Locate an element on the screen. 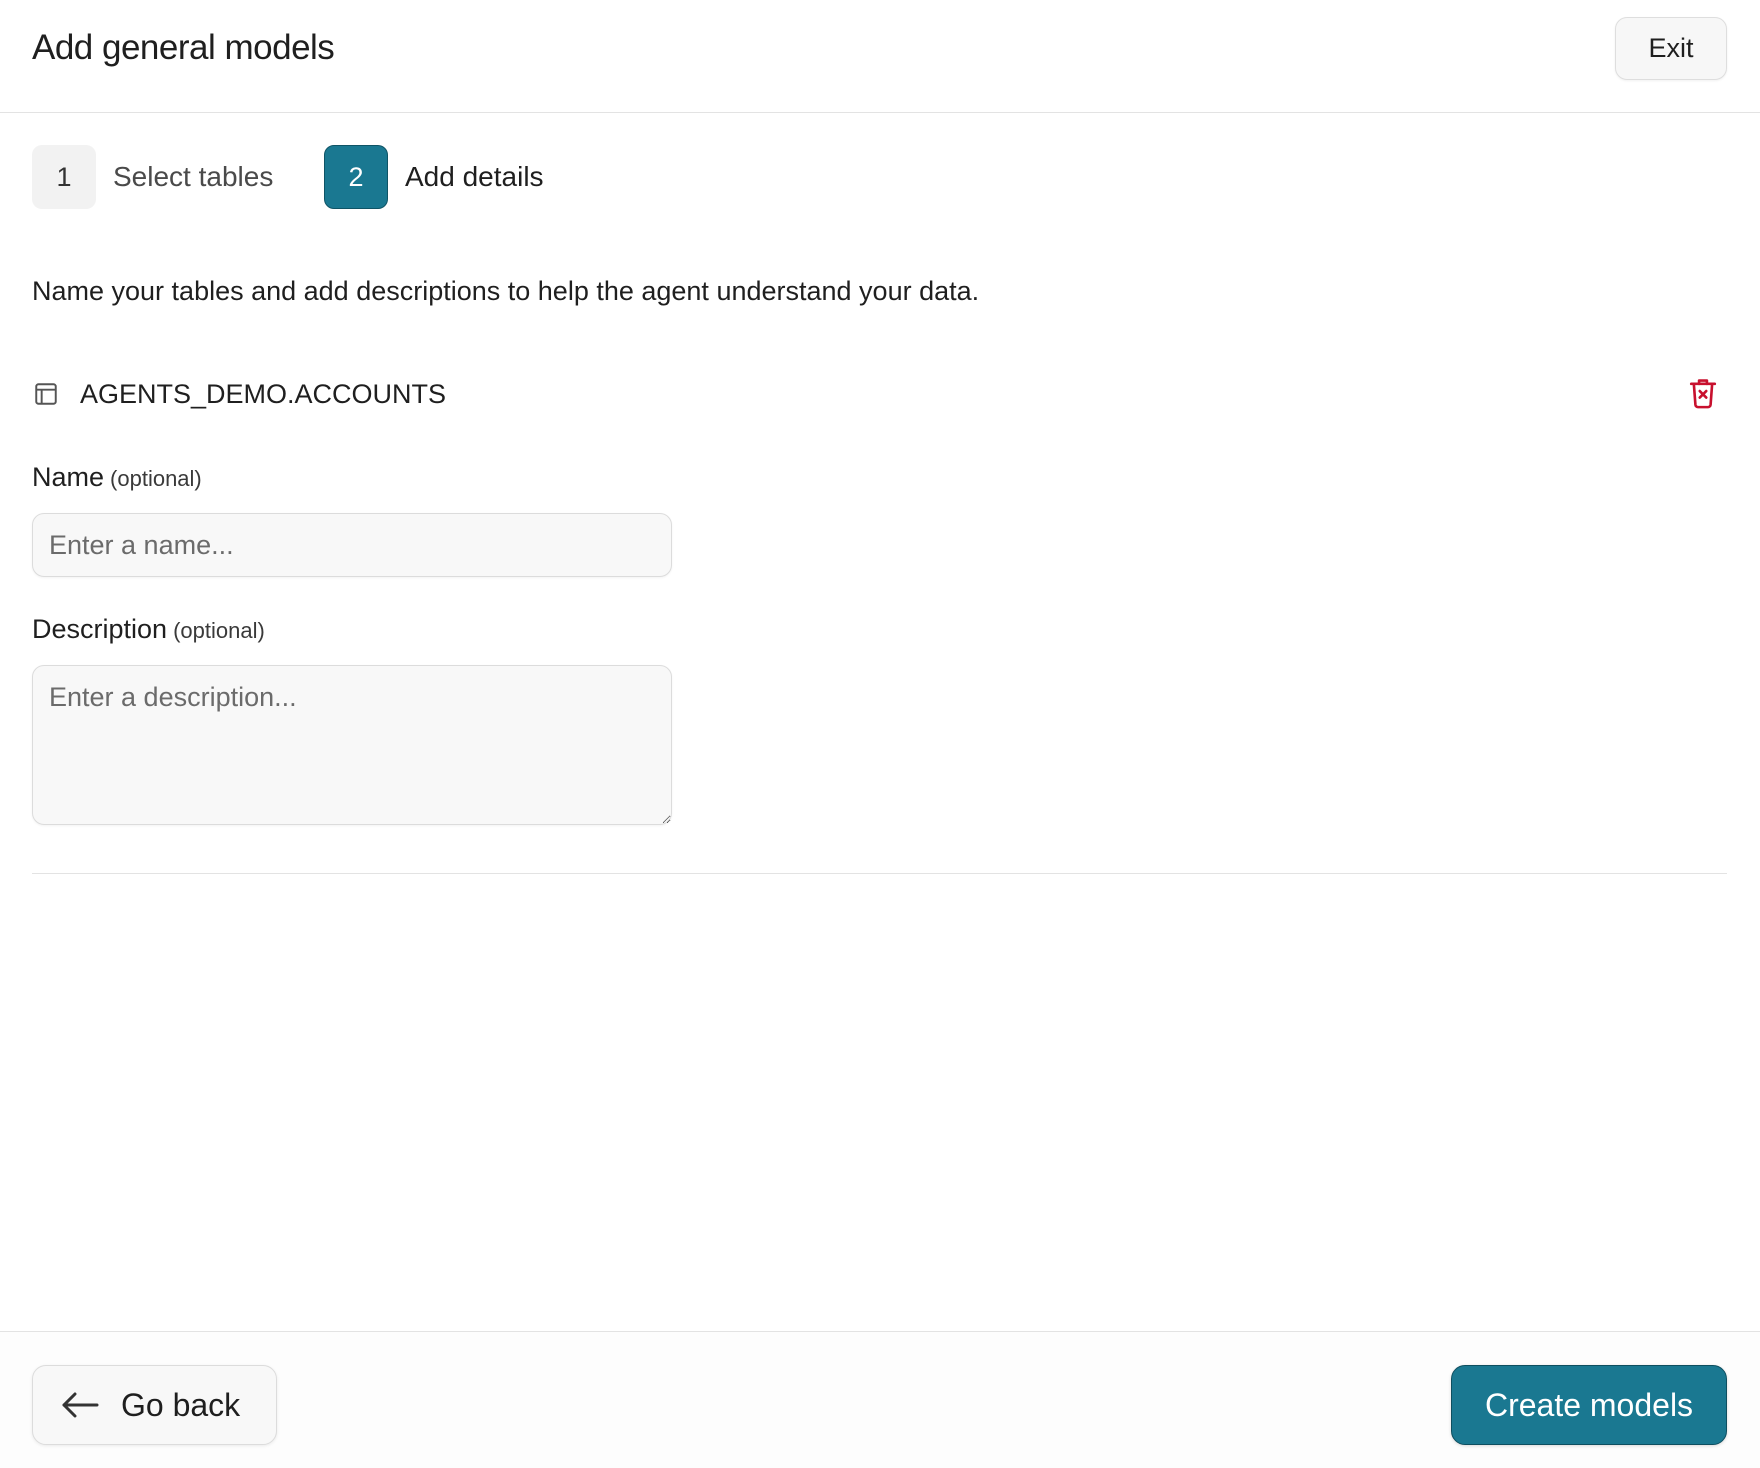 The height and width of the screenshot is (1468, 1760). footer: Go back Create models is located at coordinates (880, 1399).